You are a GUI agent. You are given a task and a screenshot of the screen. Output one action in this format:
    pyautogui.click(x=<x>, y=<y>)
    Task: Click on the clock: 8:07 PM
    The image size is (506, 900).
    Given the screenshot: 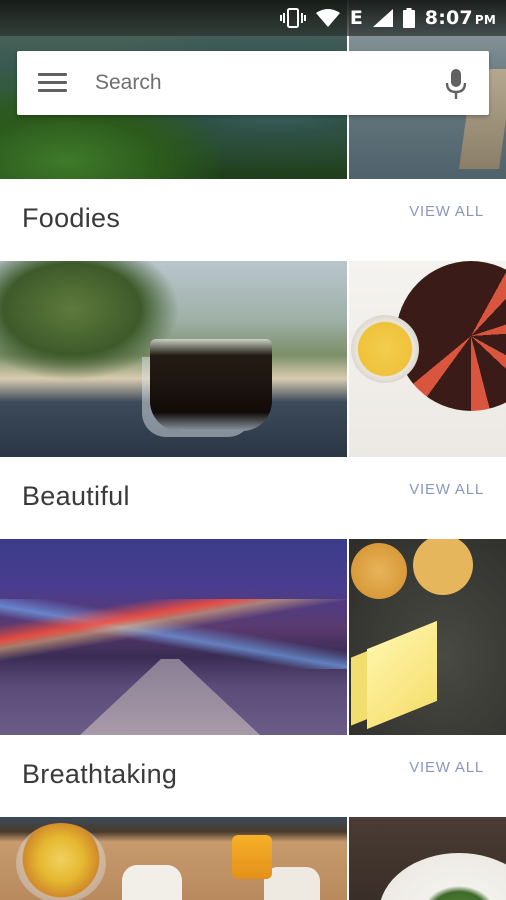 What is the action you would take?
    pyautogui.click(x=460, y=18)
    